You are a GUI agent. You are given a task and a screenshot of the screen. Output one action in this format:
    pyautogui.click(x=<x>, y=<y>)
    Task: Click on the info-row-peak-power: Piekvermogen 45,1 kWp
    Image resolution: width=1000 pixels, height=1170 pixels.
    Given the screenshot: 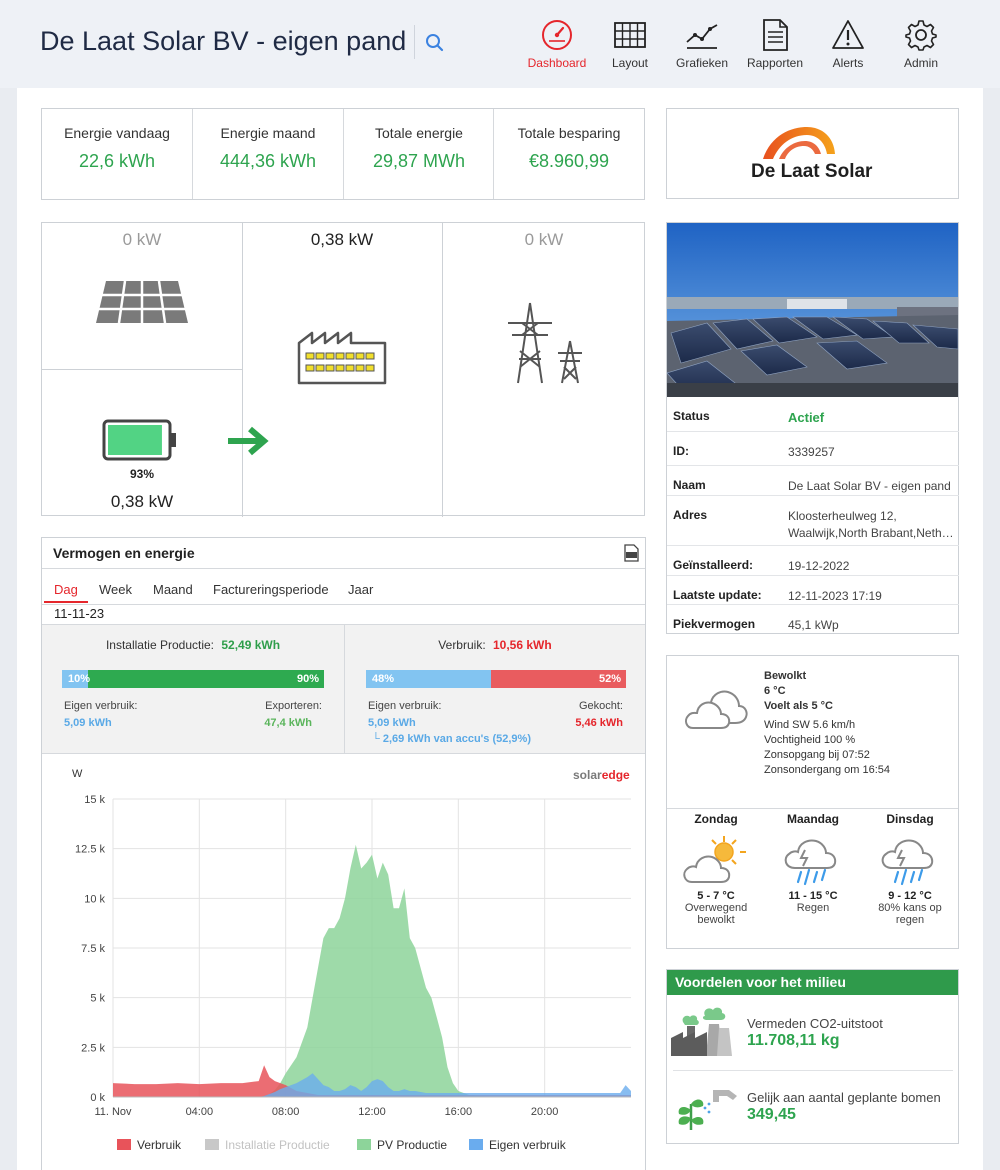 What is the action you would take?
    pyautogui.click(x=813, y=619)
    